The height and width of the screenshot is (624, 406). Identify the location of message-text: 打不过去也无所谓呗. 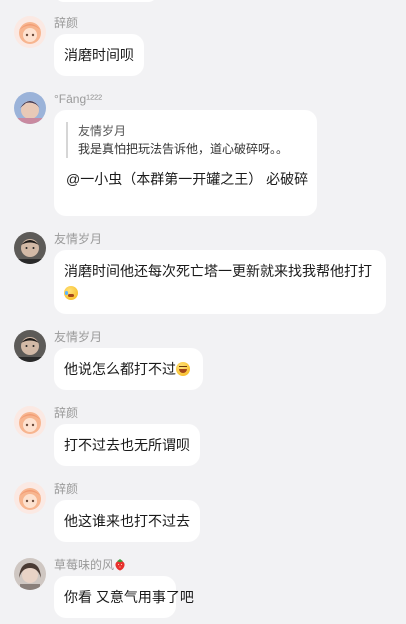
(127, 445).